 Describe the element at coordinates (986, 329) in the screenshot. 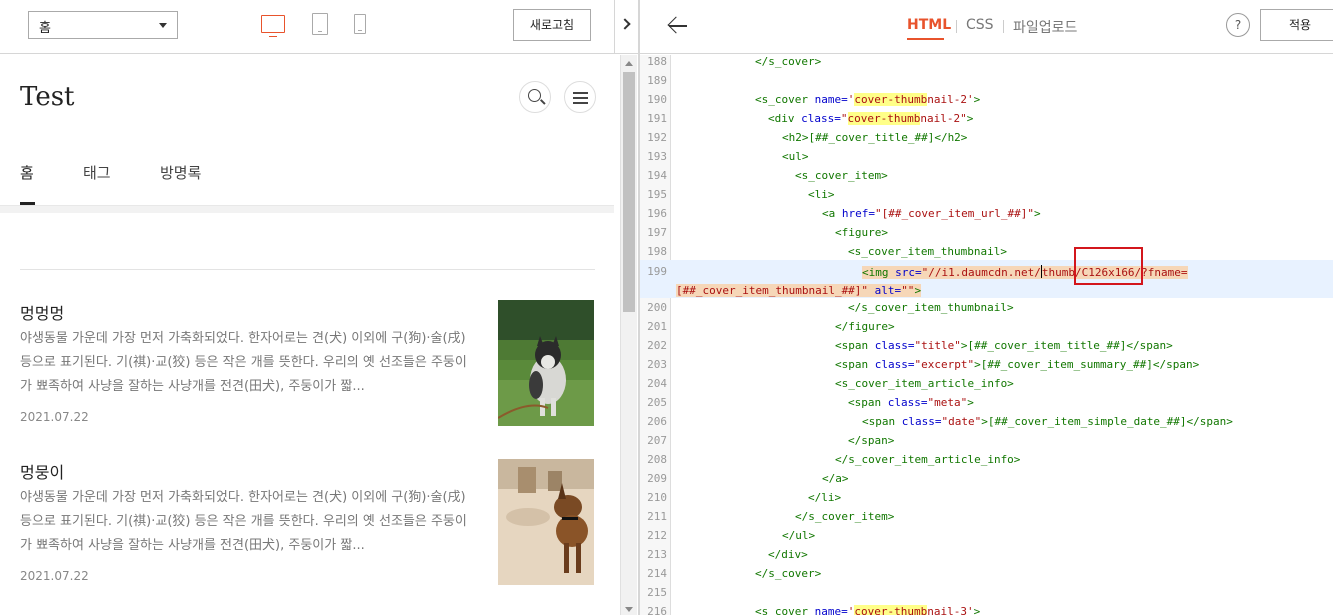

I see `code-line: 201 </figure>` at that location.